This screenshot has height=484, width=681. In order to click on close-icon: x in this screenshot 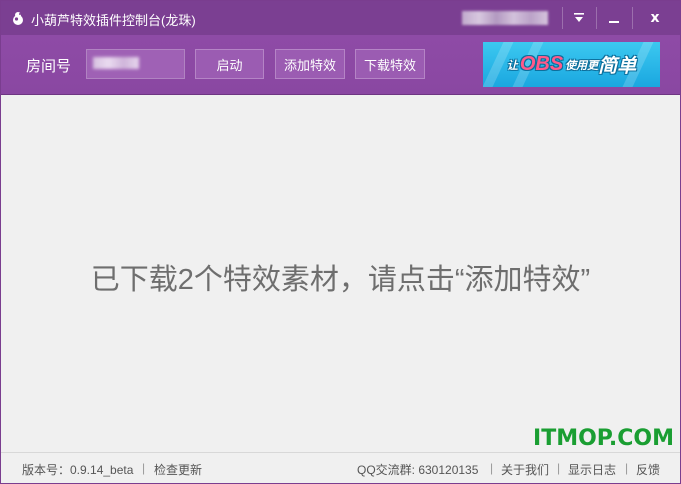, I will do `click(655, 18)`.